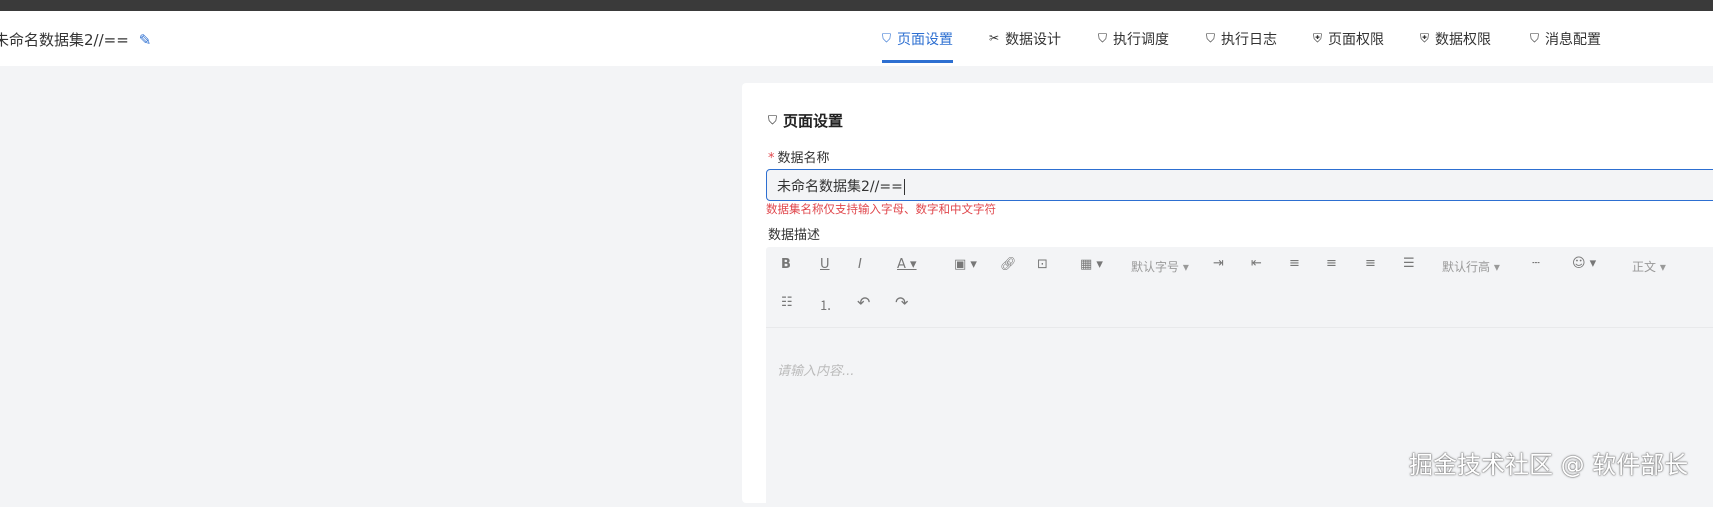 This screenshot has height=507, width=1713. I want to click on tab-label: 页面权限, so click(1356, 40).